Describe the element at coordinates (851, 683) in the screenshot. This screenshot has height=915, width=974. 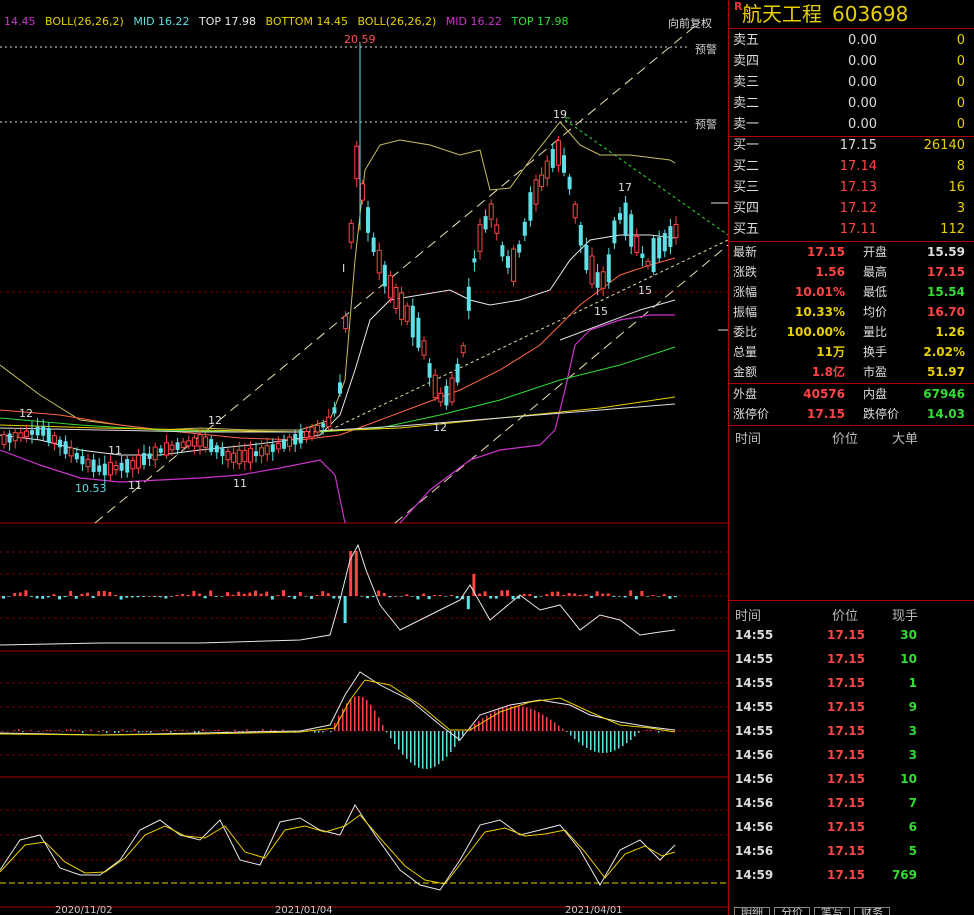
I see `tick-row: 14:55 17.15 1` at that location.